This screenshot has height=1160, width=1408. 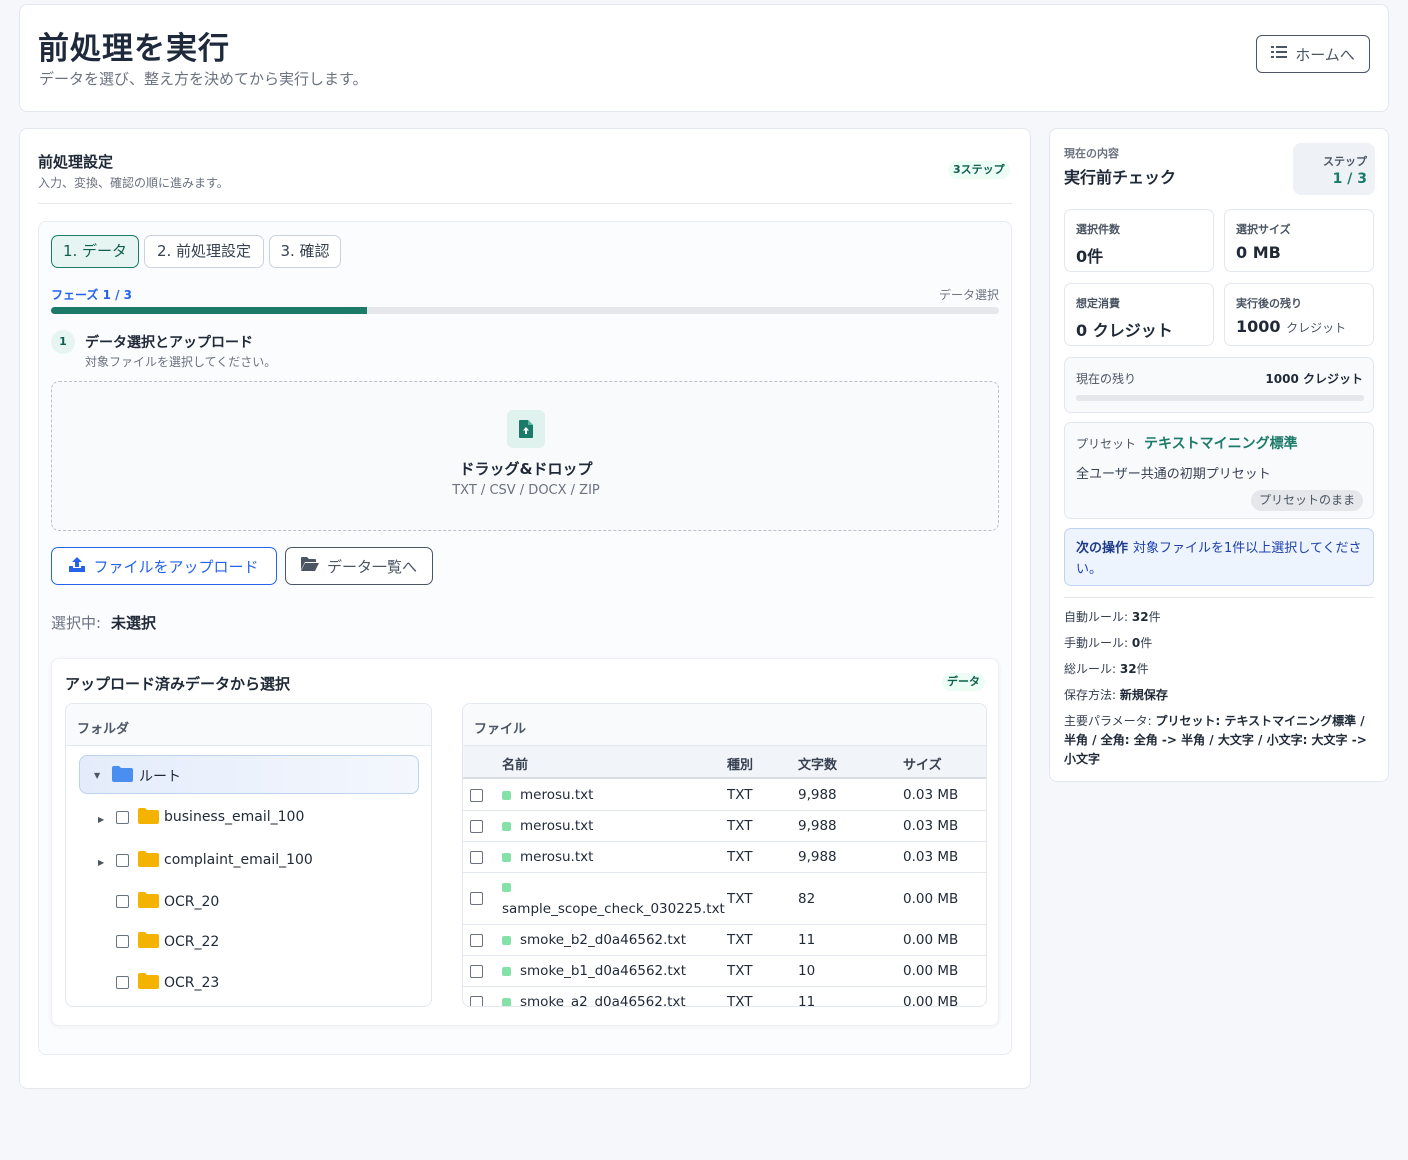 What do you see at coordinates (603, 1000) in the screenshot?
I see `file-name: smoke_a2_d0a46562.txt` at bounding box center [603, 1000].